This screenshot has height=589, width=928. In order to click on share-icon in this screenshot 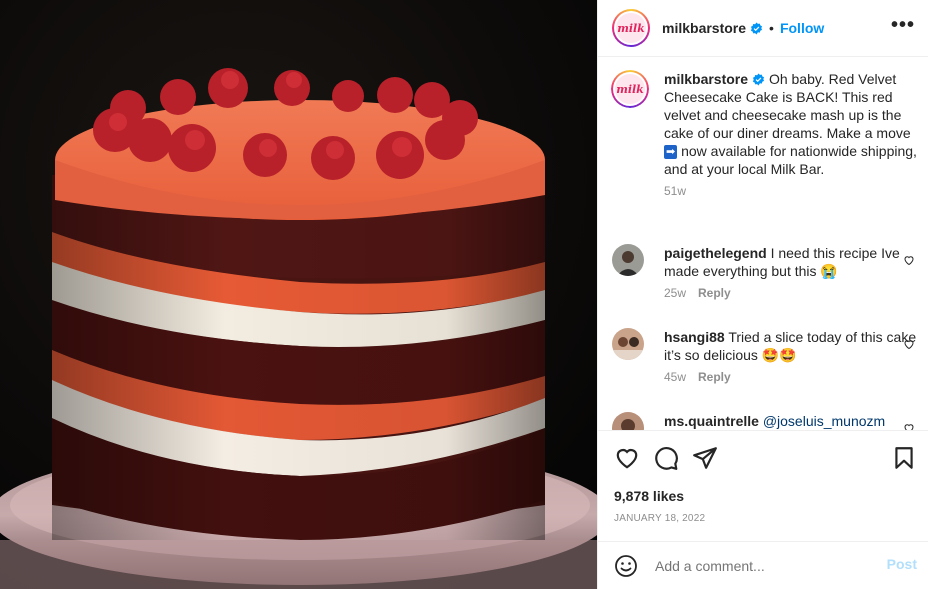, I will do `click(705, 458)`.